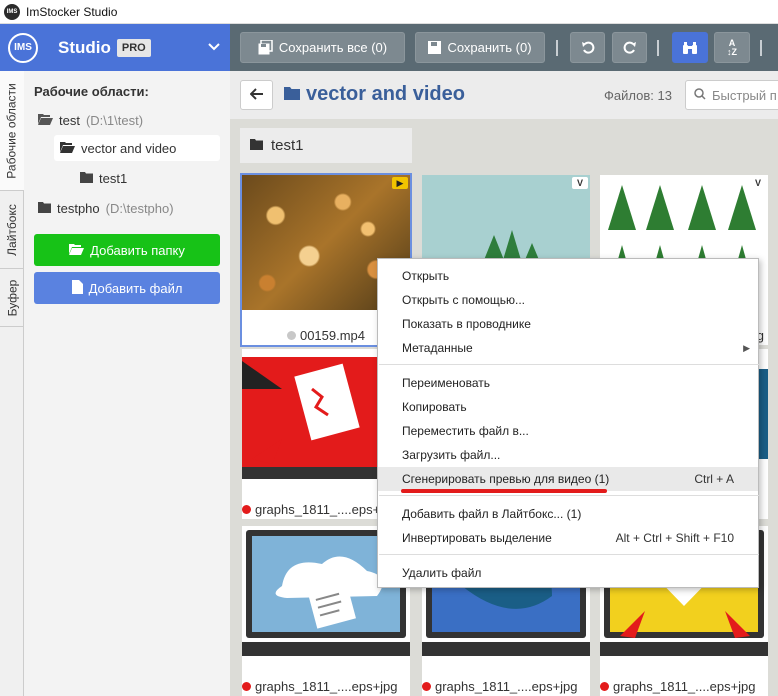  I want to click on tab-lightbox: Лайтбокс, so click(12, 230).